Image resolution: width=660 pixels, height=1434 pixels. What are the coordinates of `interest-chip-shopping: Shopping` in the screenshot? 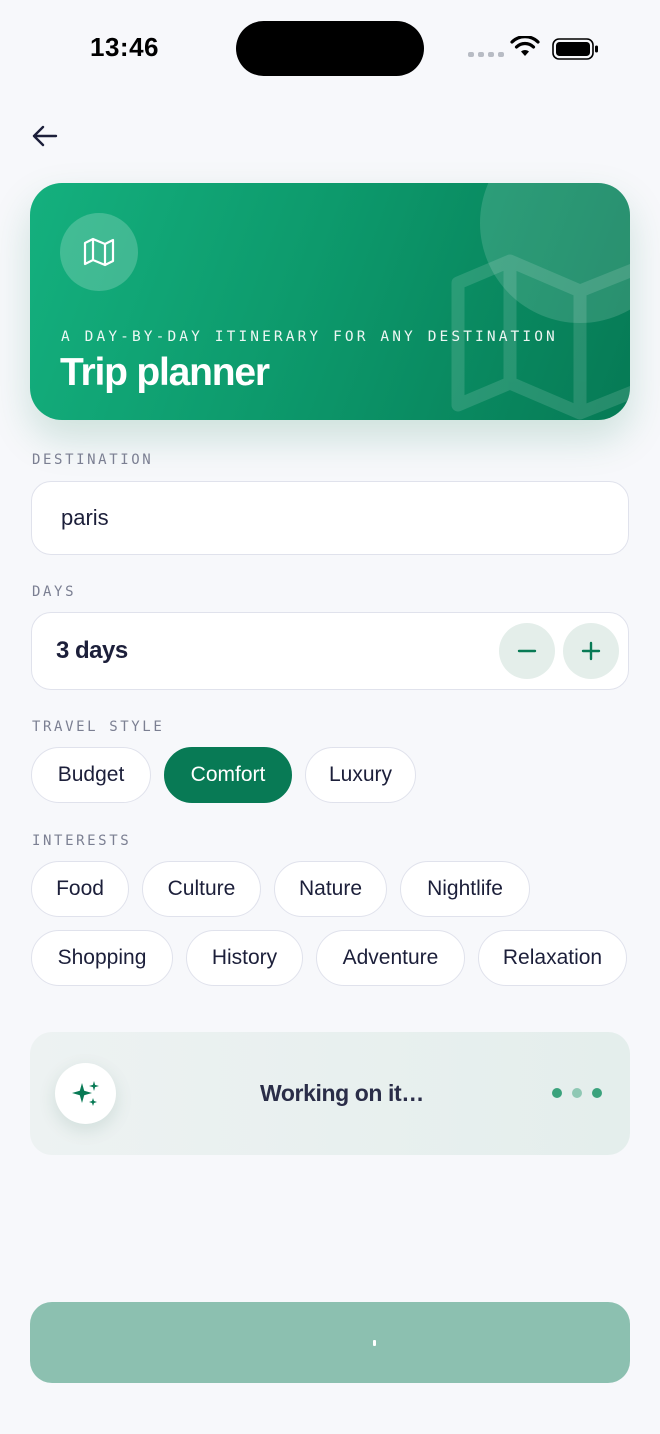 It's located at (102, 958).